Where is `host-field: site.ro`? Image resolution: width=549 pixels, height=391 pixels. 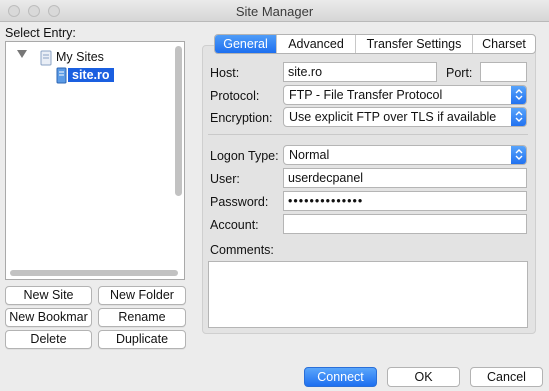
host-field: site.ro is located at coordinates (360, 72).